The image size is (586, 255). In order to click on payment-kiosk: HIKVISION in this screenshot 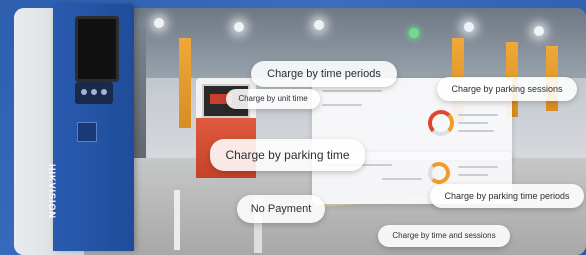, I will do `click(90, 127)`.